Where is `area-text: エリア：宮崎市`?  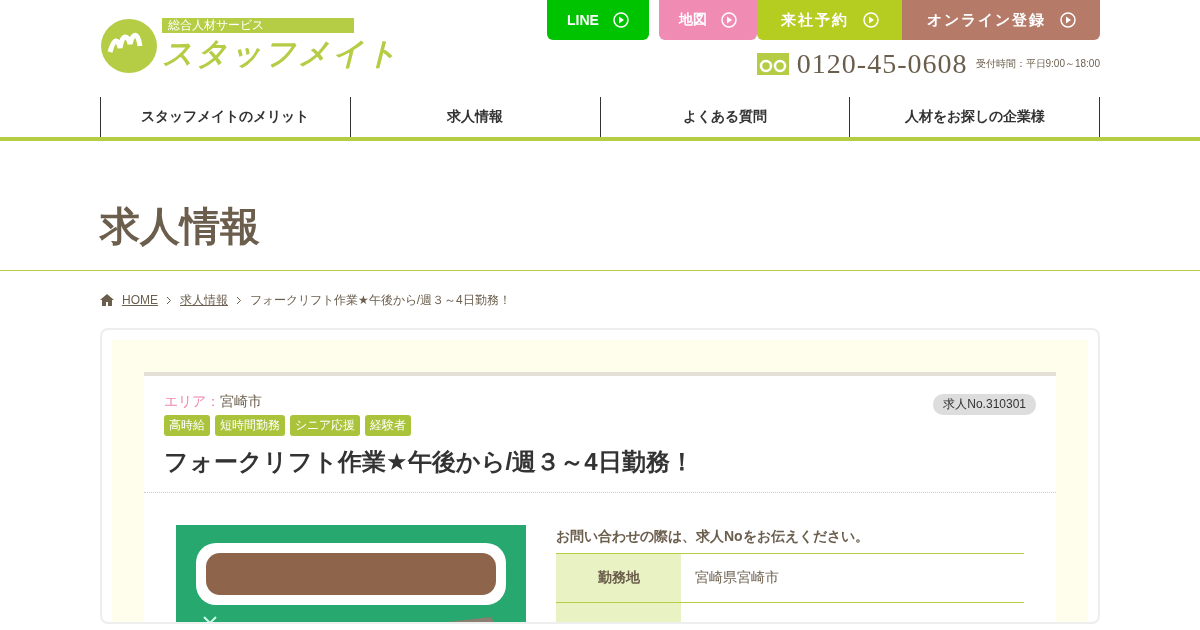 area-text: エリア：宮崎市 is located at coordinates (213, 402).